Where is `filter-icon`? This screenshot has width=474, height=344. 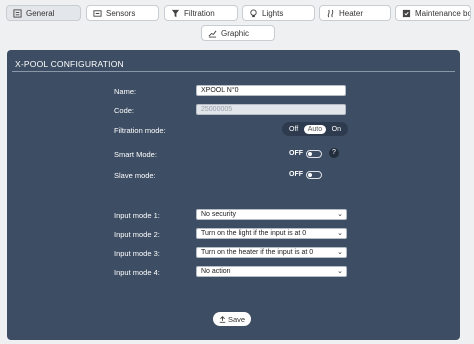 filter-icon is located at coordinates (175, 13).